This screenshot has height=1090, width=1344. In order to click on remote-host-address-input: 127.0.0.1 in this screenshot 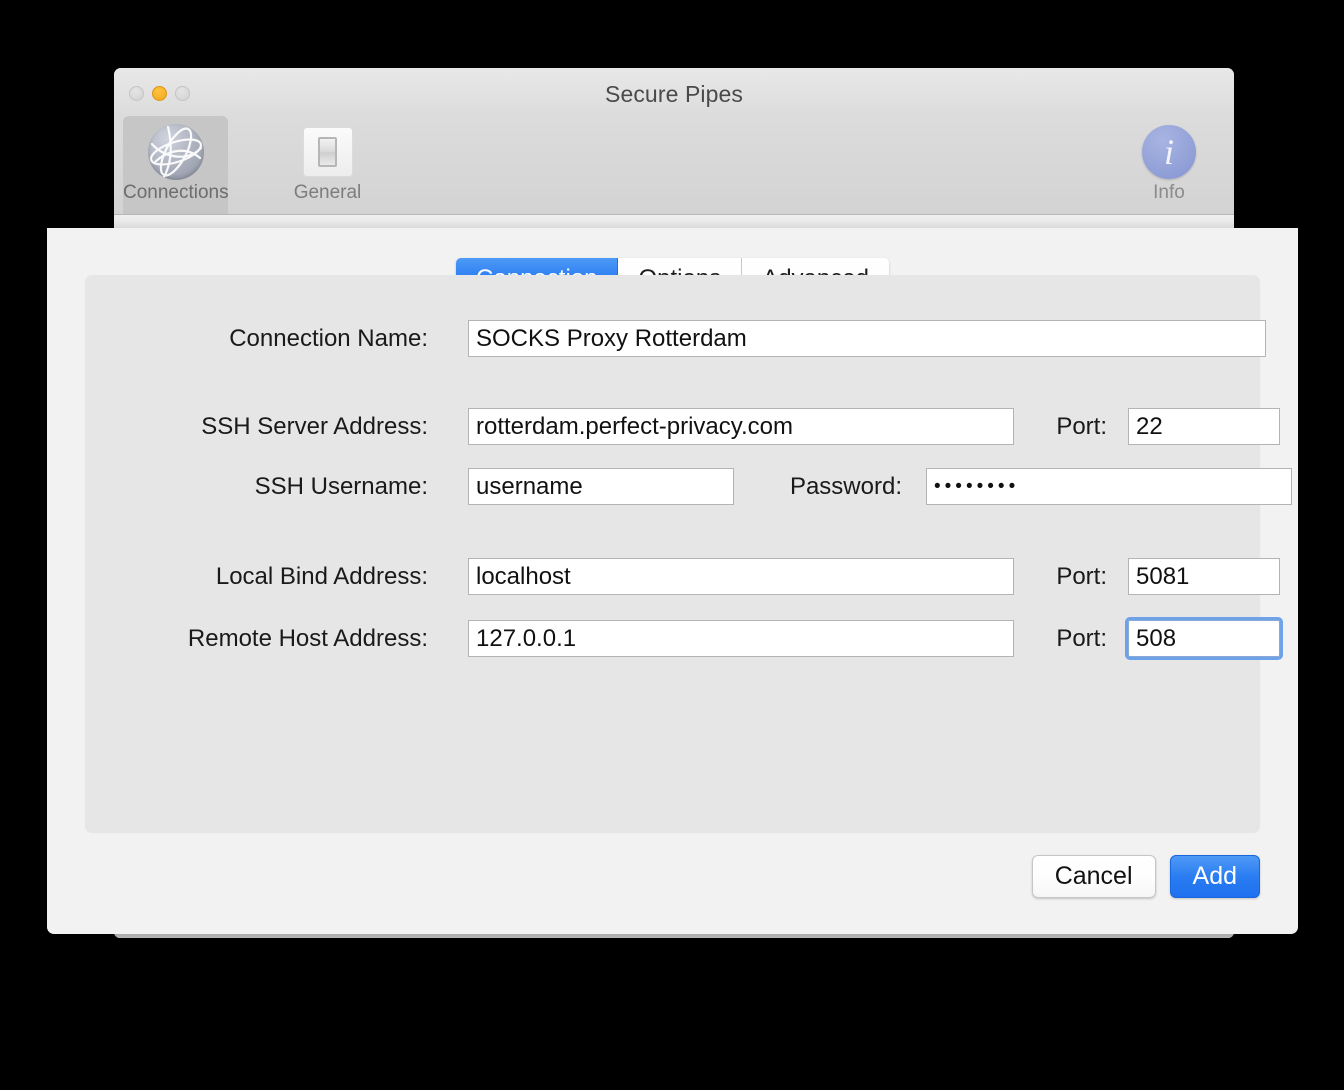, I will do `click(741, 638)`.